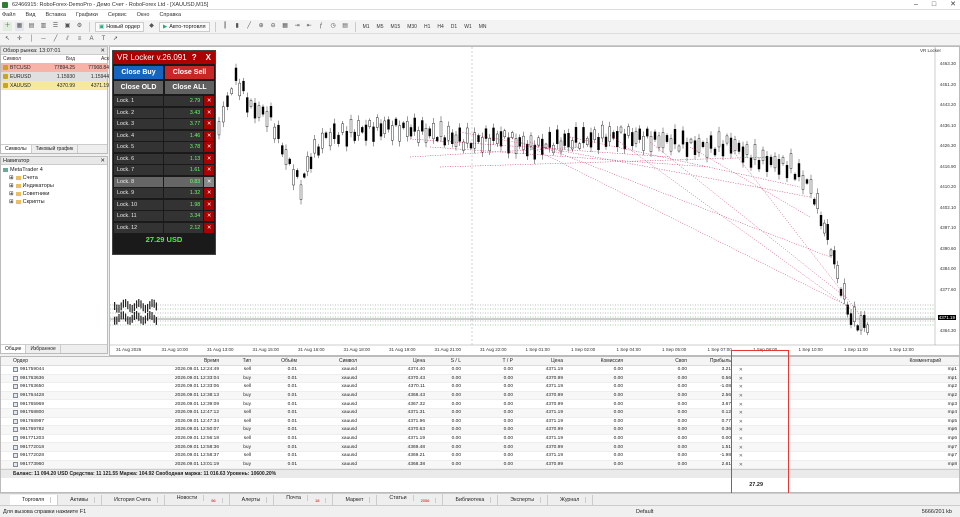  I want to click on terminal-tab: Новости 56, so click(197, 499).